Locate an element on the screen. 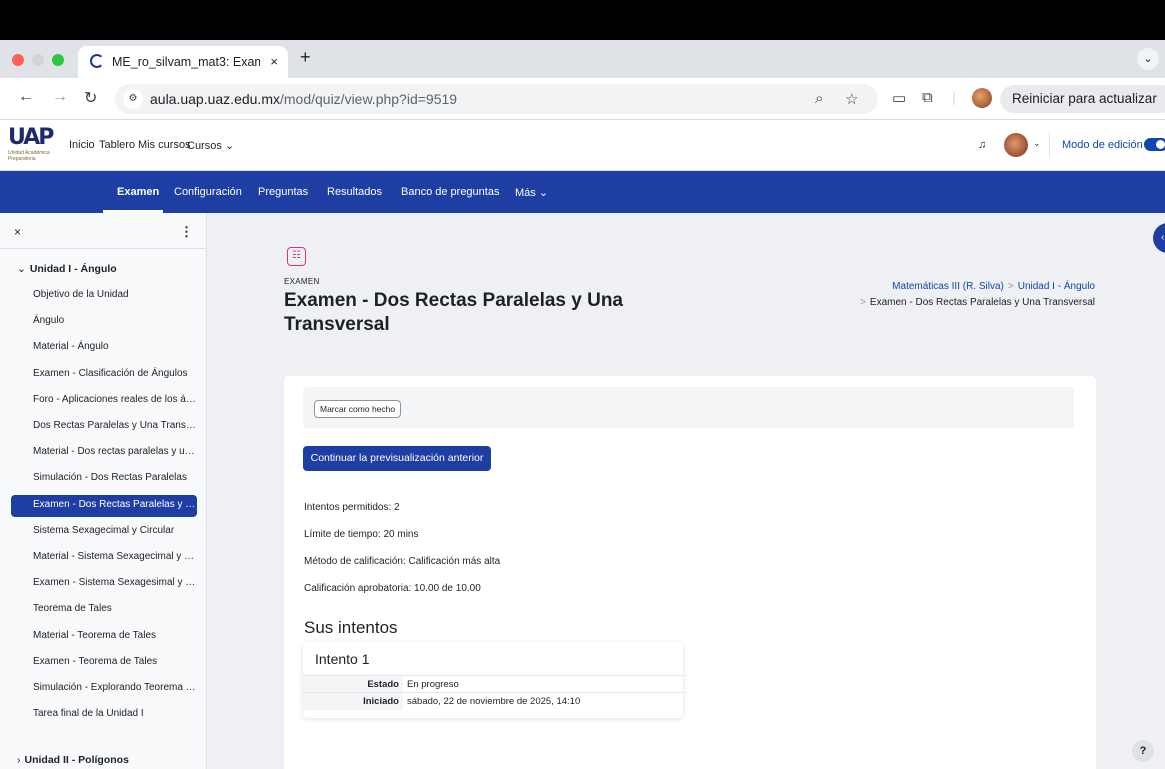  completion-bar: Marcar como hecho is located at coordinates (688, 407).